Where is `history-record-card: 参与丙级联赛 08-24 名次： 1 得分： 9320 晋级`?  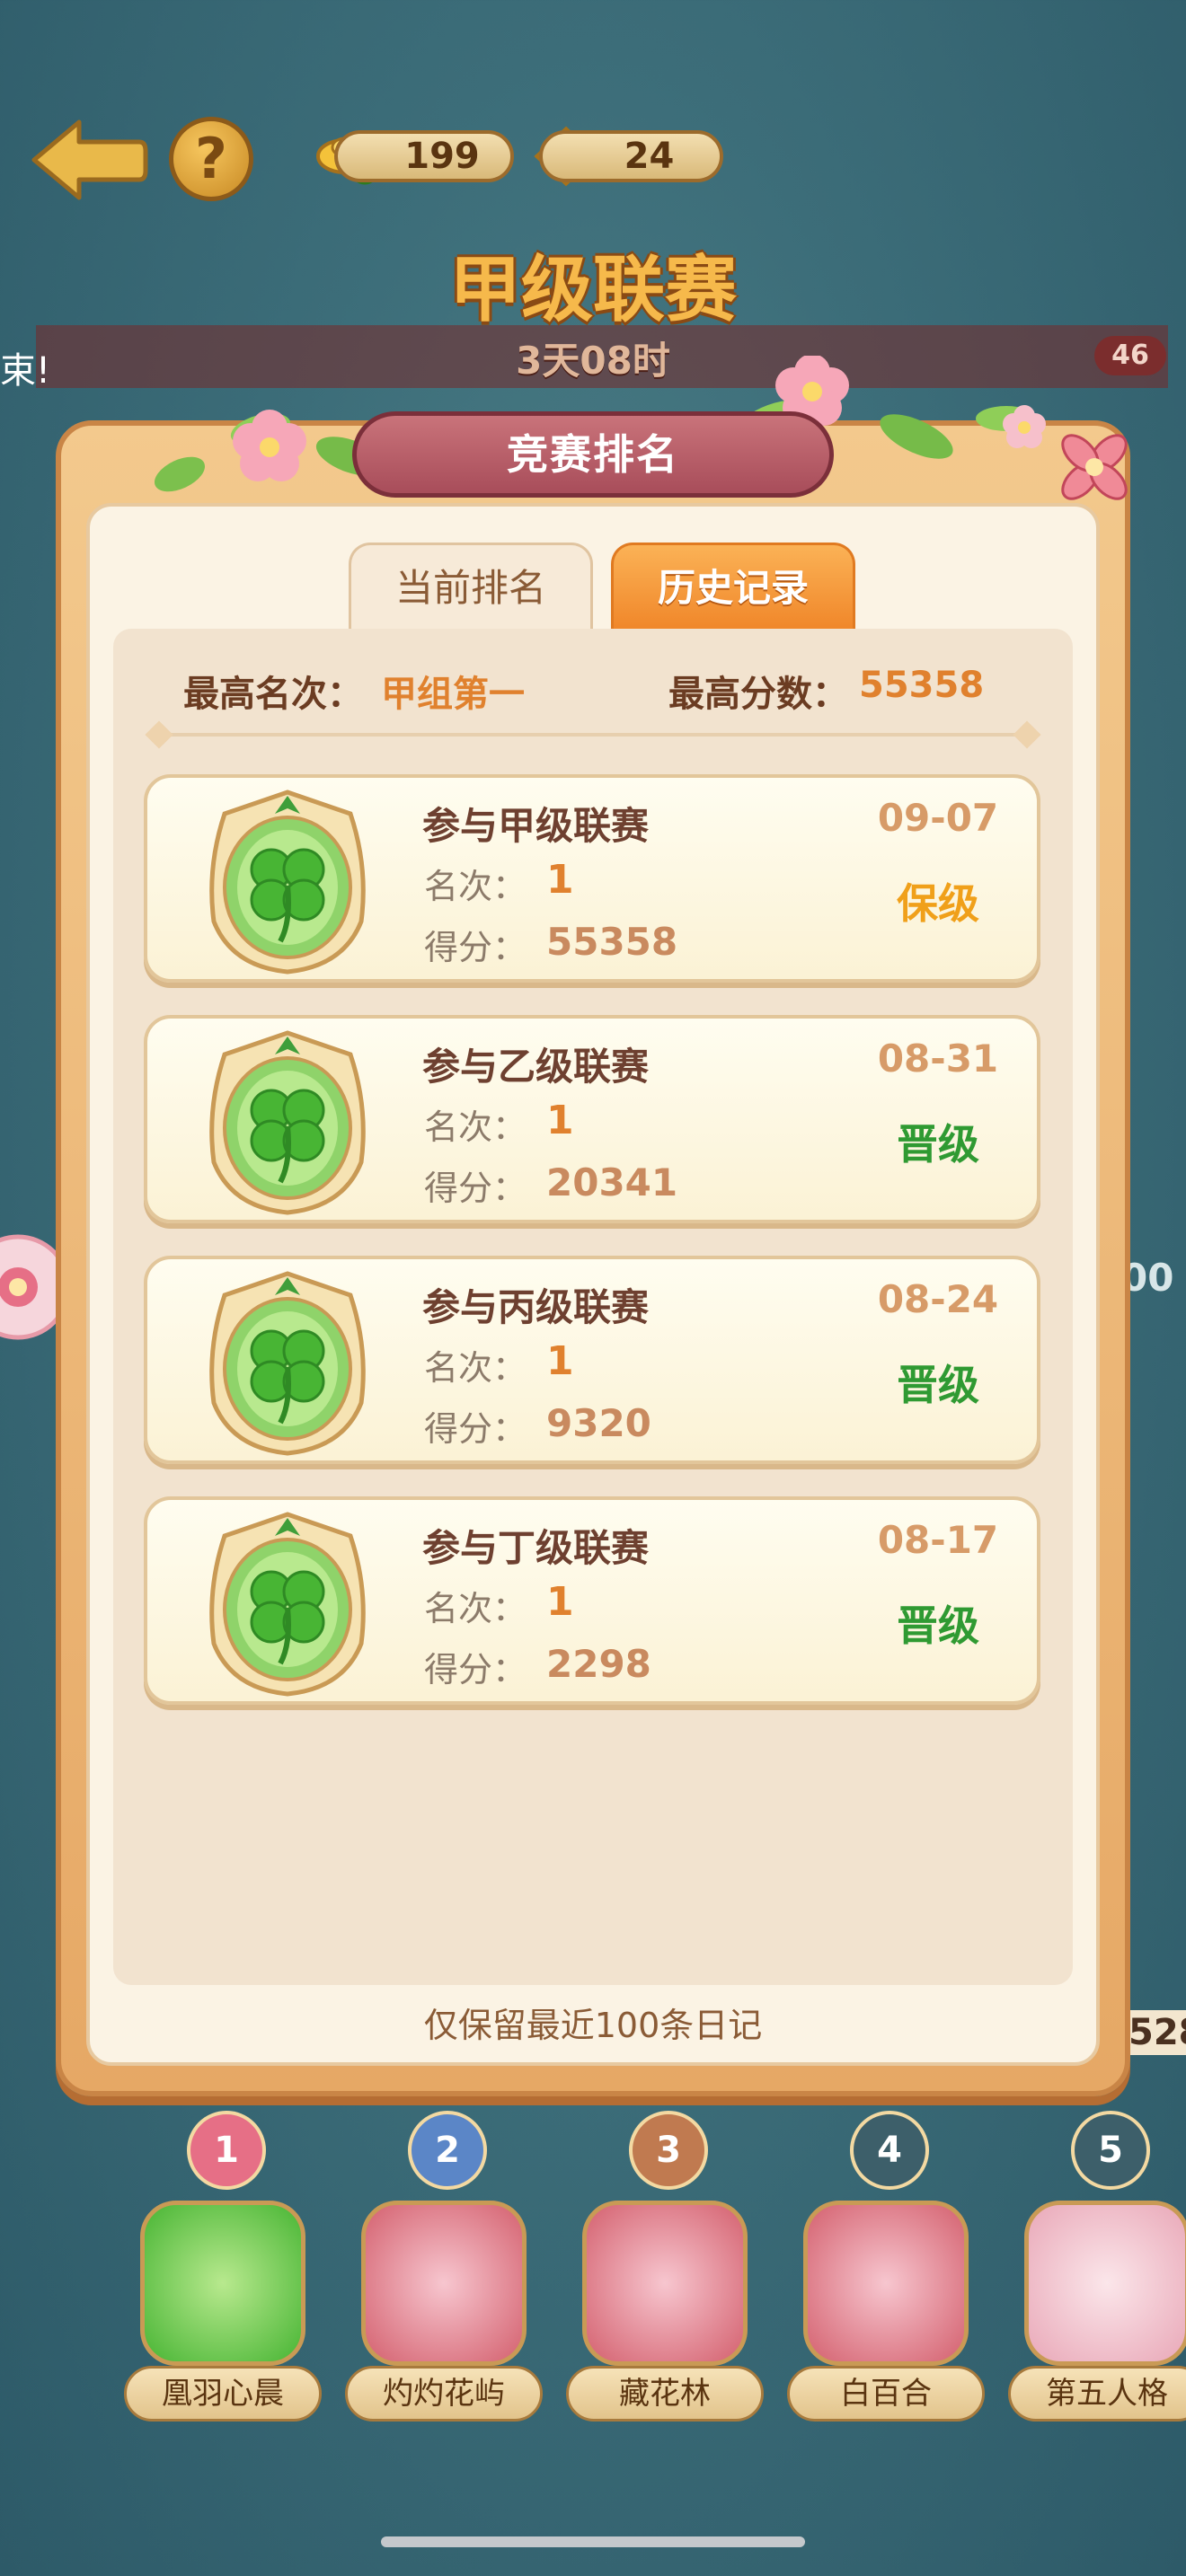
history-record-card: 参与丙级联赛 08-24 名次： 1 得分： 9320 晋级 is located at coordinates (592, 1360).